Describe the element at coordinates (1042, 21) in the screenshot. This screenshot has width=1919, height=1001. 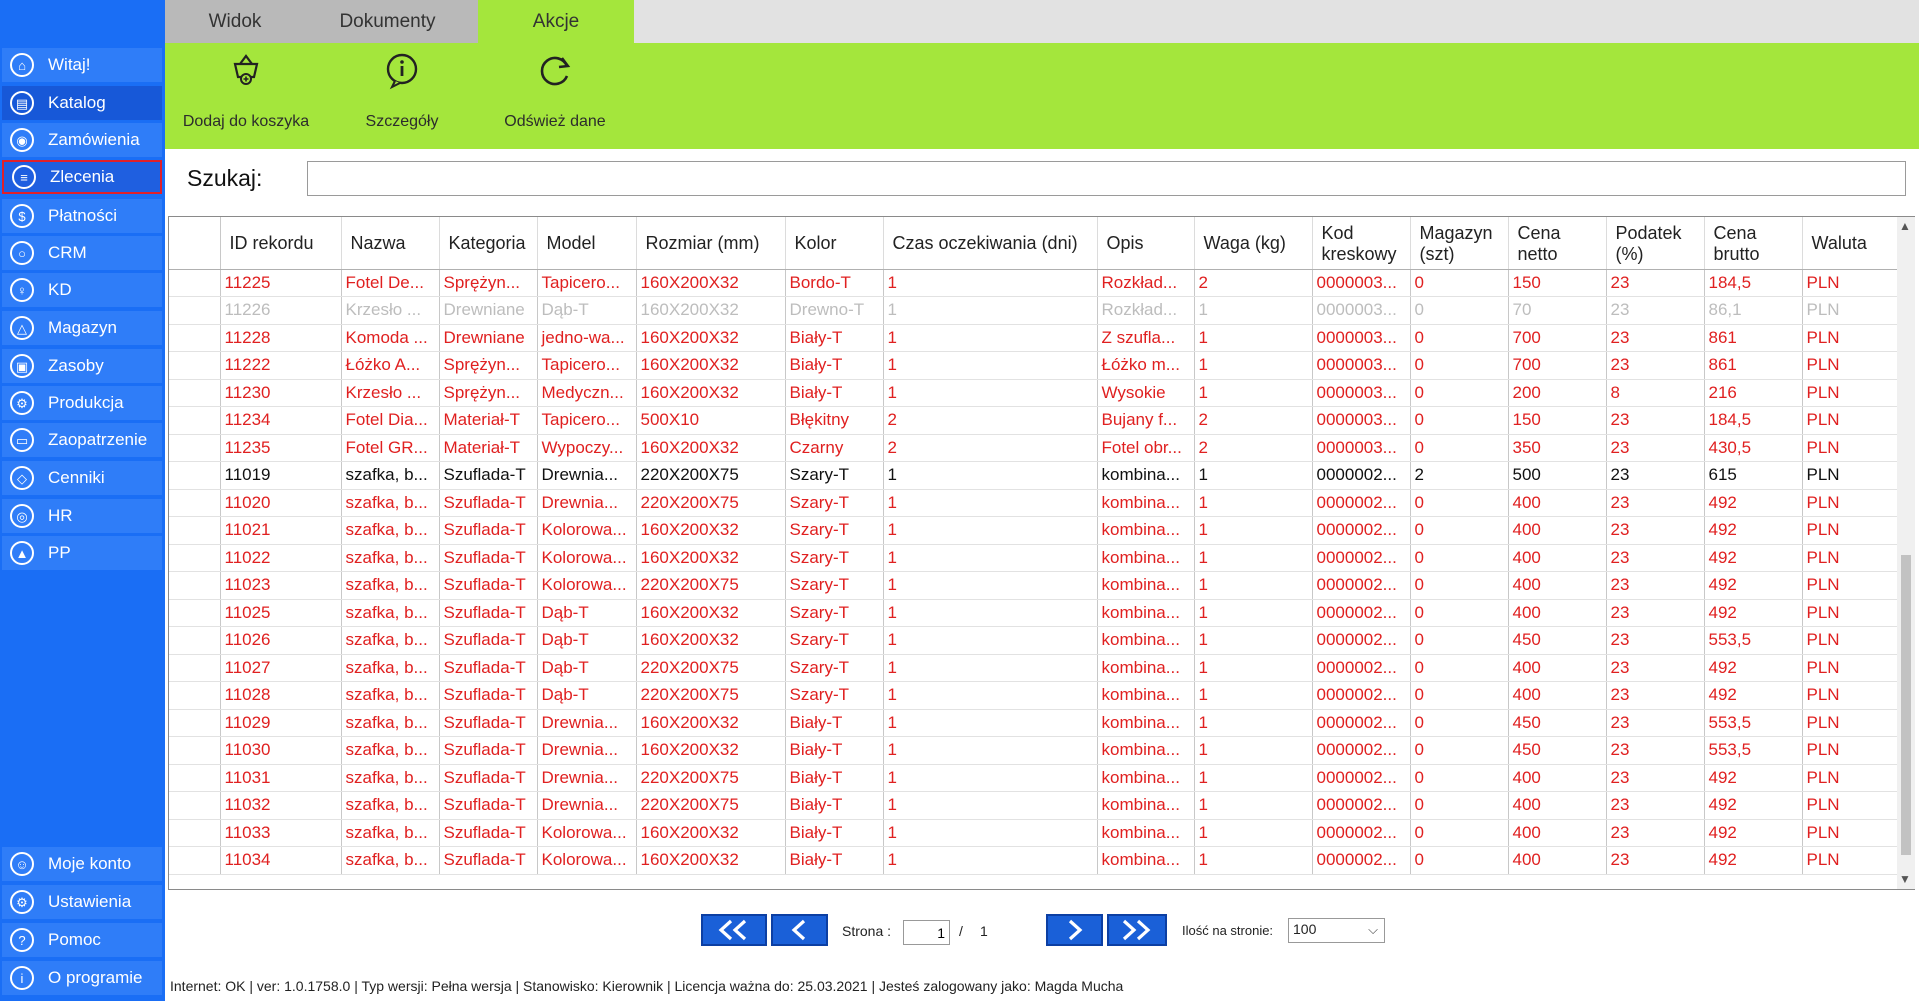
I see `tab-bar: Widok Dokumenty Akcje` at that location.